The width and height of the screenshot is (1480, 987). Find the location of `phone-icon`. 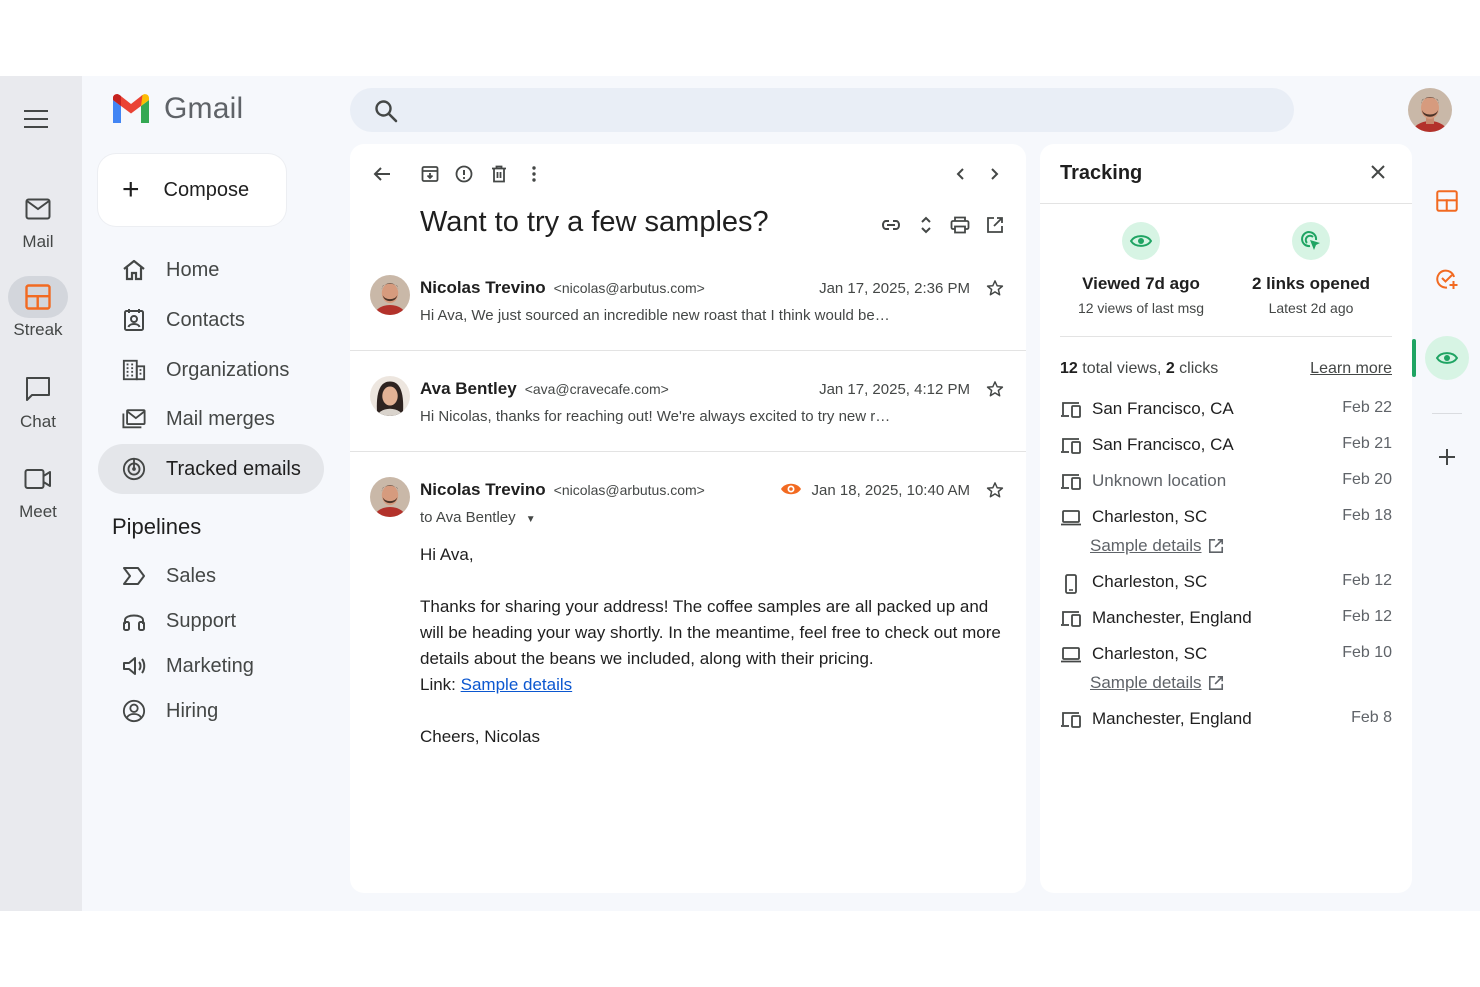

phone-icon is located at coordinates (1071, 584).